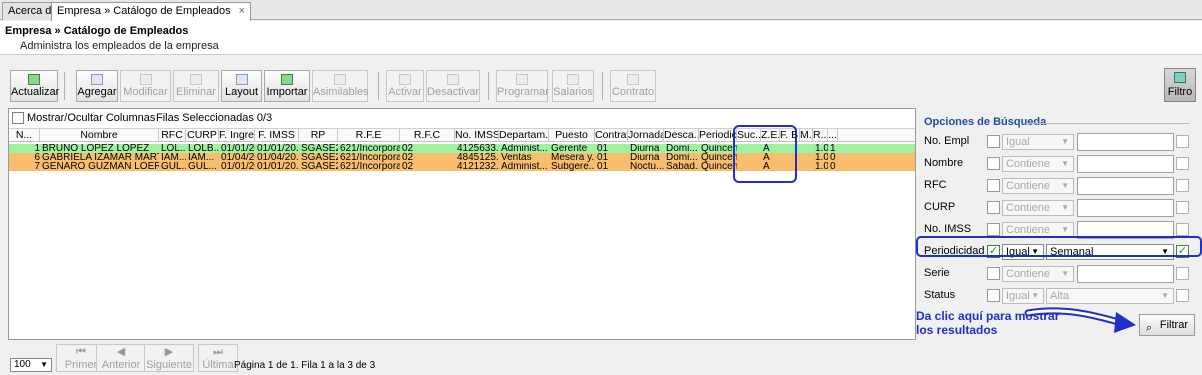 The width and height of the screenshot is (1202, 375). What do you see at coordinates (522, 79) in the screenshot?
I see `schedule-icon` at bounding box center [522, 79].